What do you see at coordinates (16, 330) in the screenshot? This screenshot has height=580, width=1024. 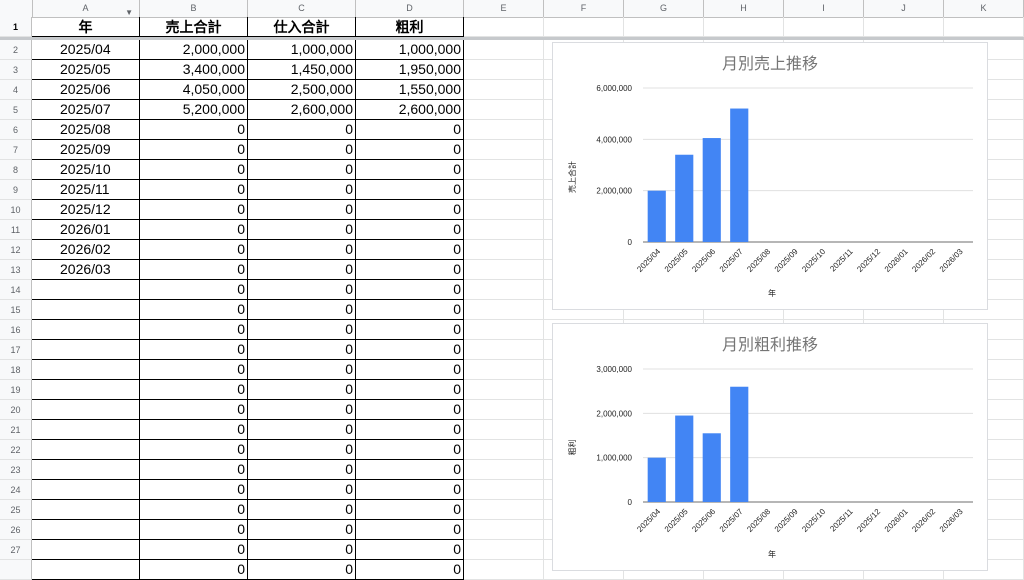 I see `row-header: 16` at bounding box center [16, 330].